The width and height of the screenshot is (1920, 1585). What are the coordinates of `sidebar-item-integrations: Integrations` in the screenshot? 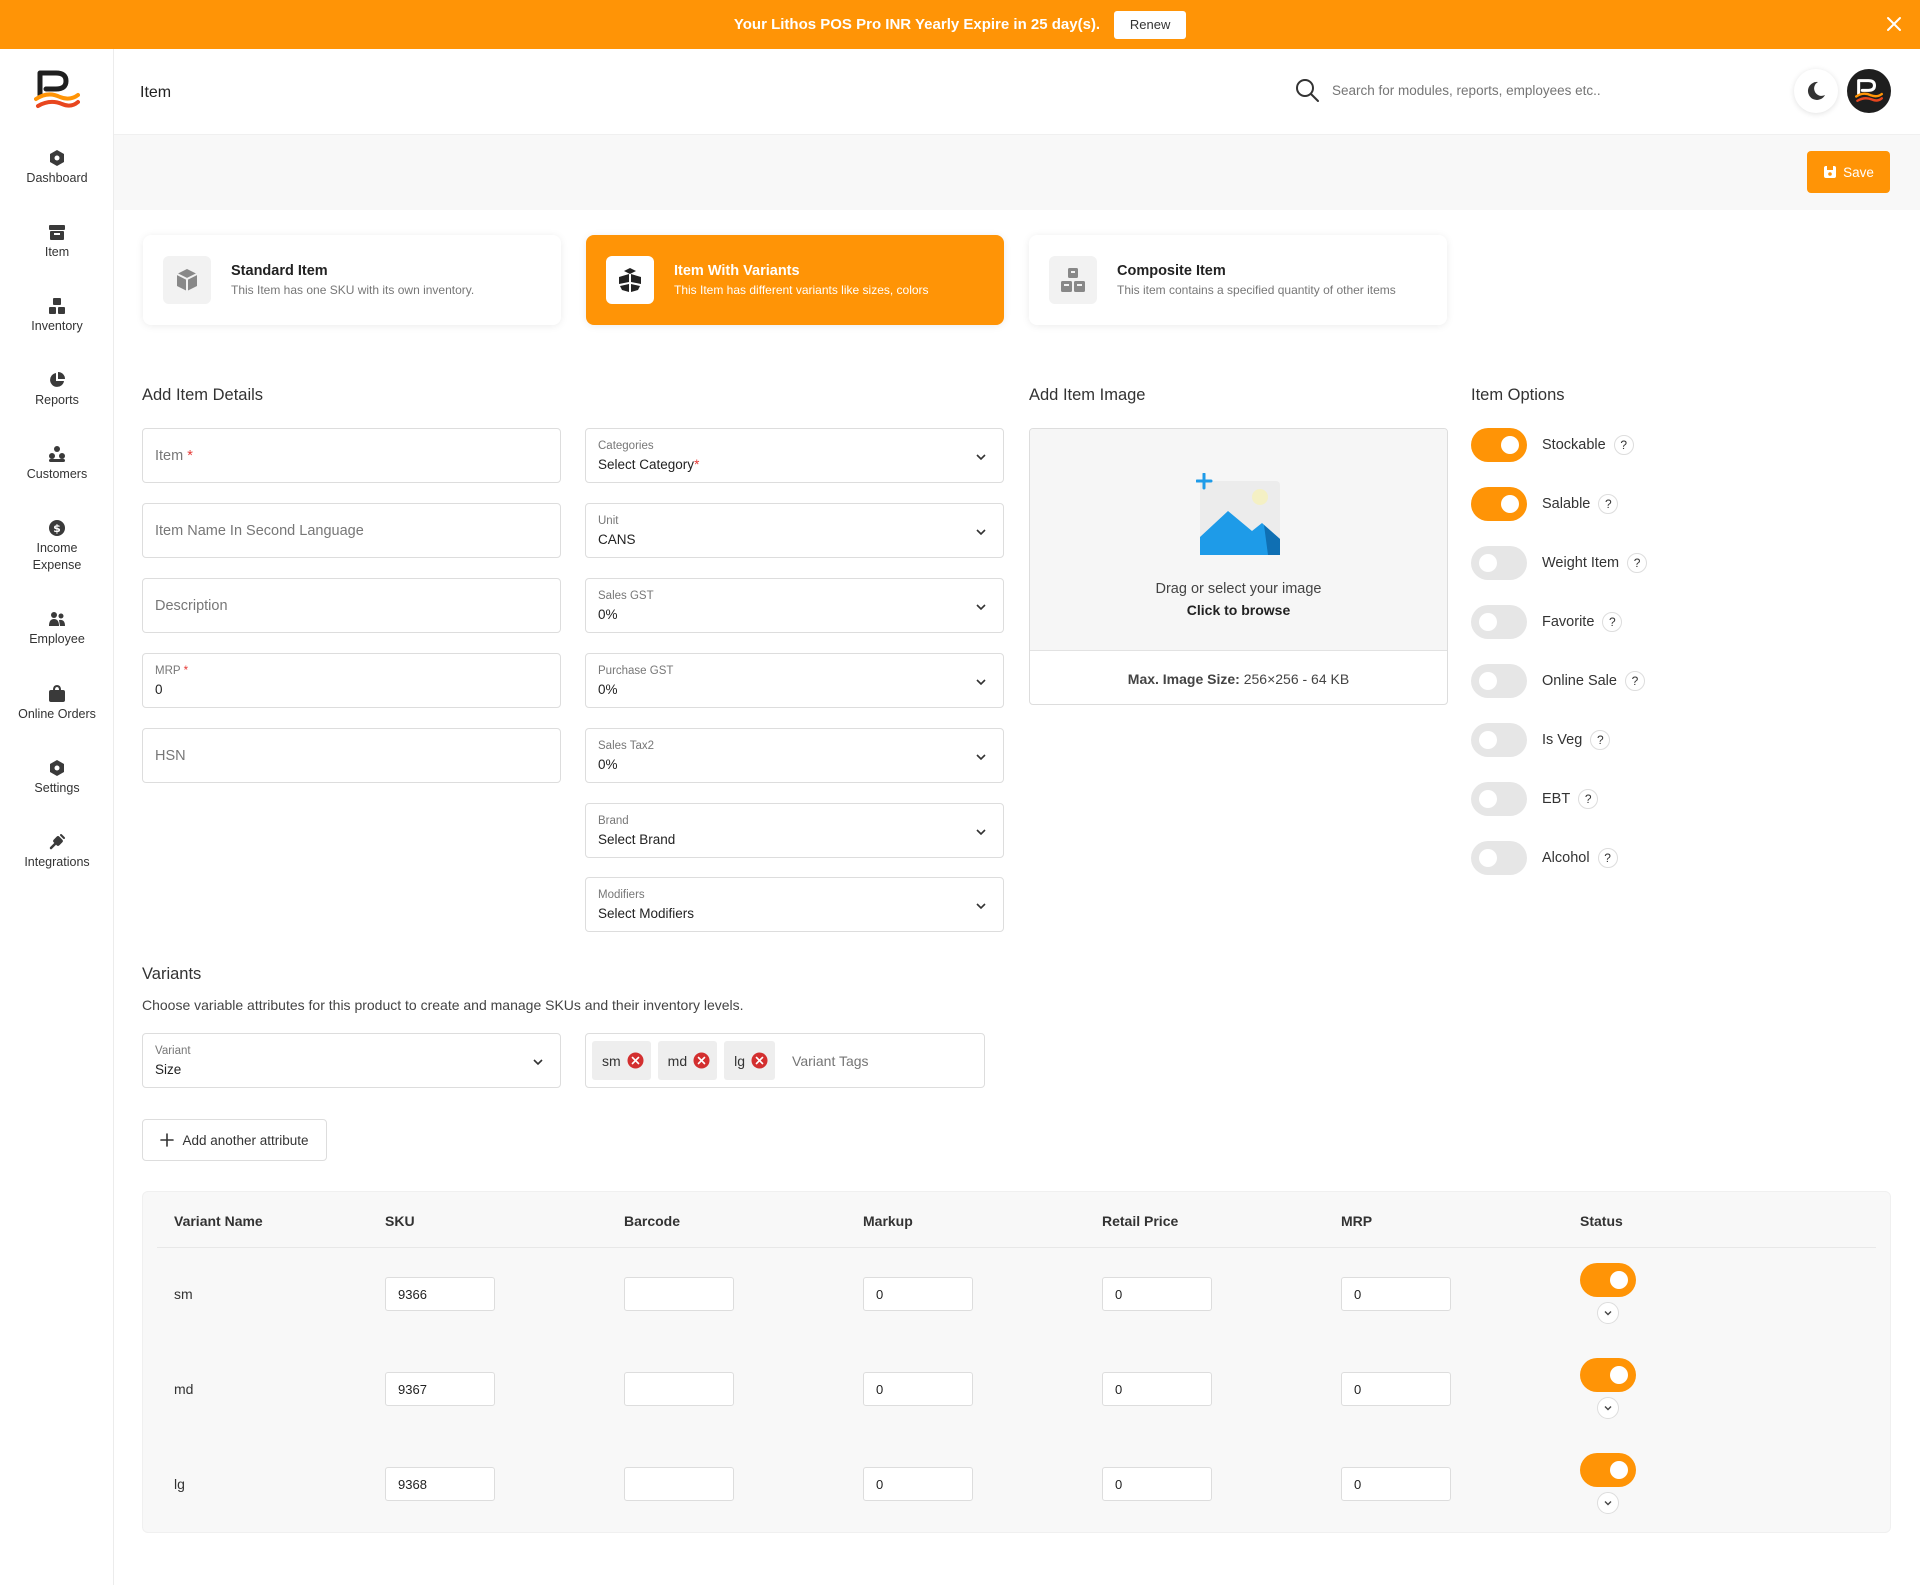 It's located at (57, 852).